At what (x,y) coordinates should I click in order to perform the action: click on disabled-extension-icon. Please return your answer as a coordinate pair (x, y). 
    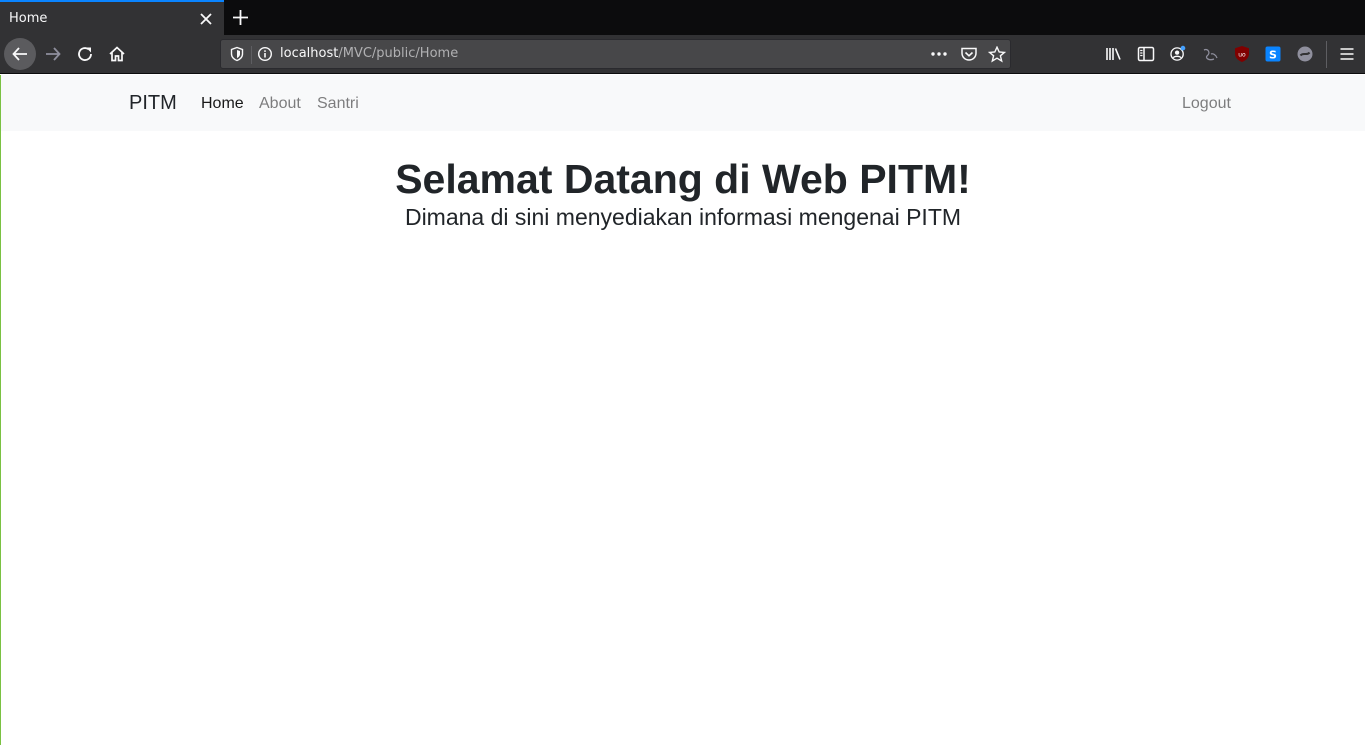
    Looking at the image, I should click on (1305, 54).